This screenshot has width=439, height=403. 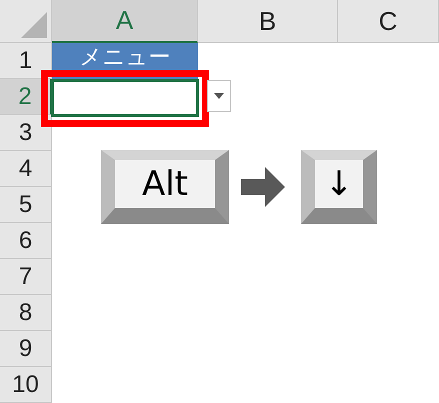 I want to click on row-header: 1, so click(x=26, y=61).